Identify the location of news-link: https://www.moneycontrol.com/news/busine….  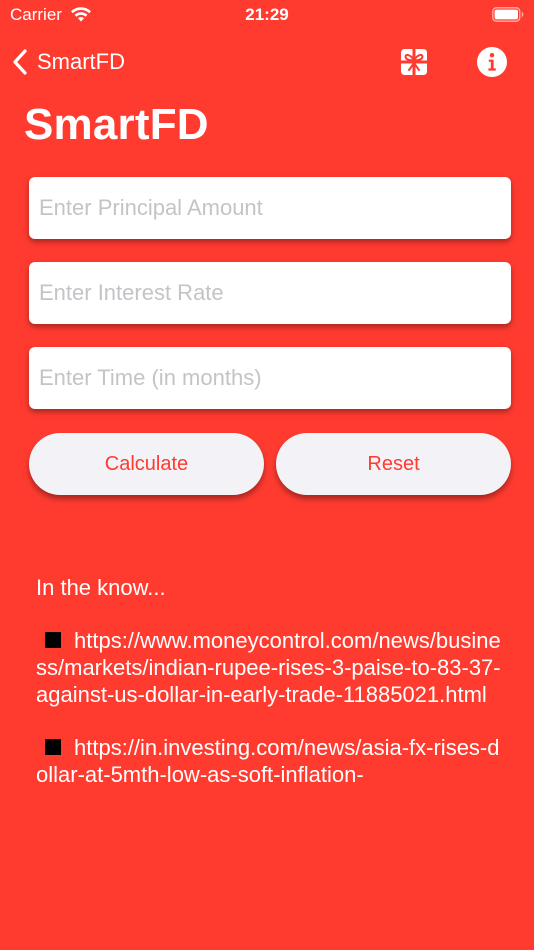
(268, 667).